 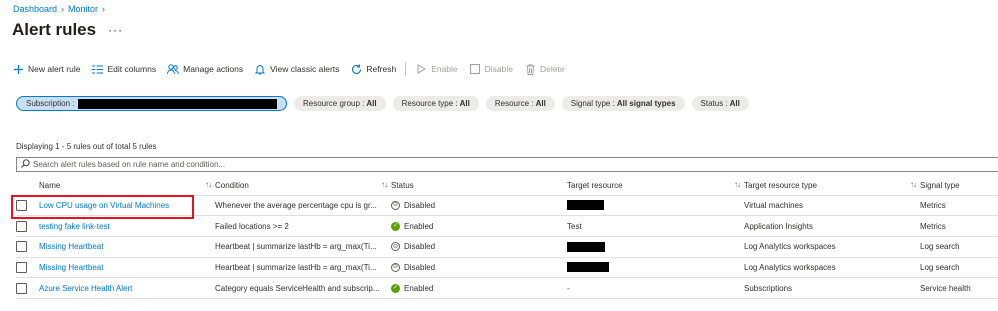 I want to click on resource-filter-label: Resource :, so click(x=514, y=103).